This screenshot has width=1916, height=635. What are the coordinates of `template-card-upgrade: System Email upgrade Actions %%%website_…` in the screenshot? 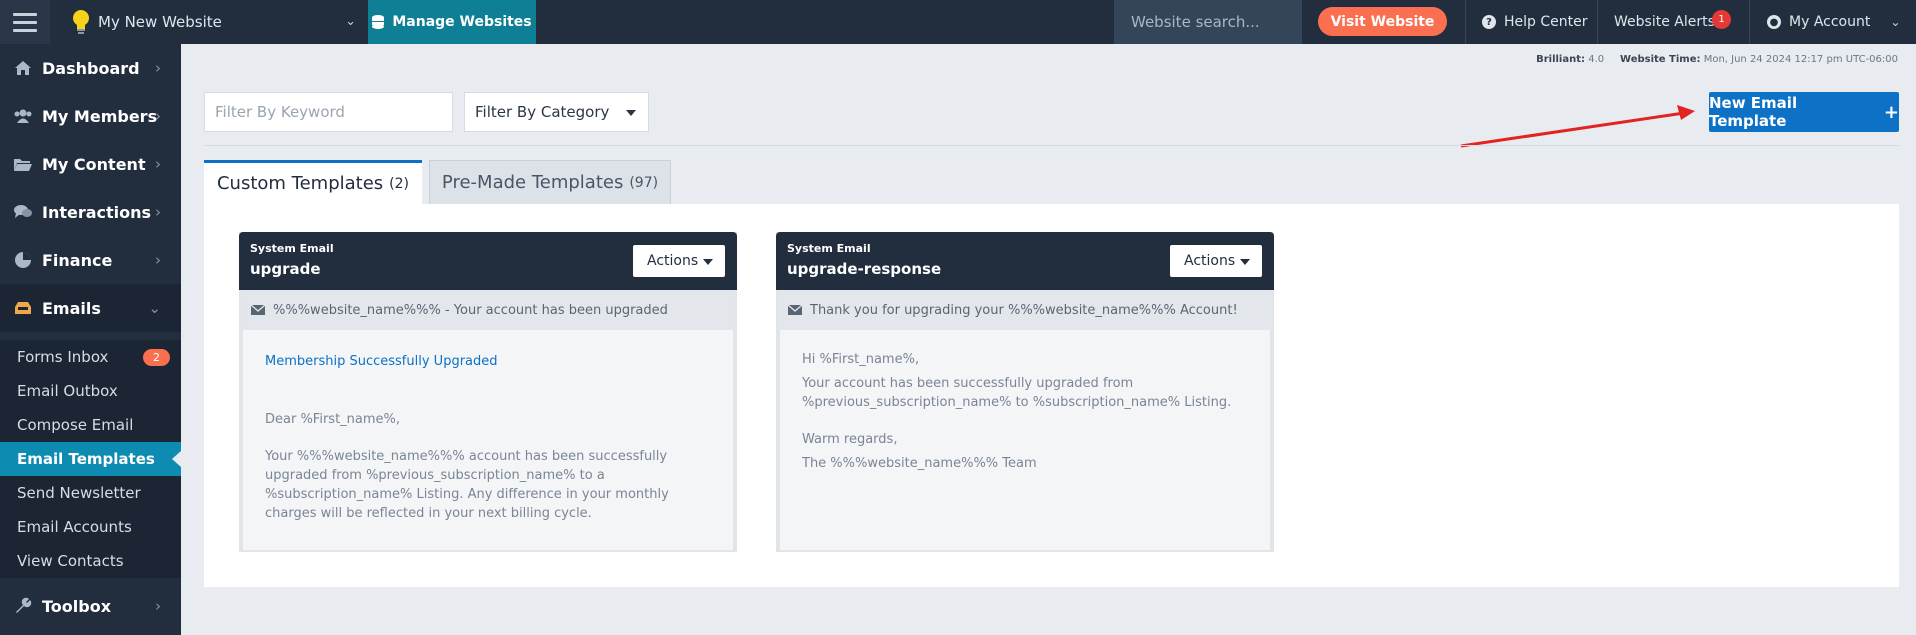 It's located at (488, 392).